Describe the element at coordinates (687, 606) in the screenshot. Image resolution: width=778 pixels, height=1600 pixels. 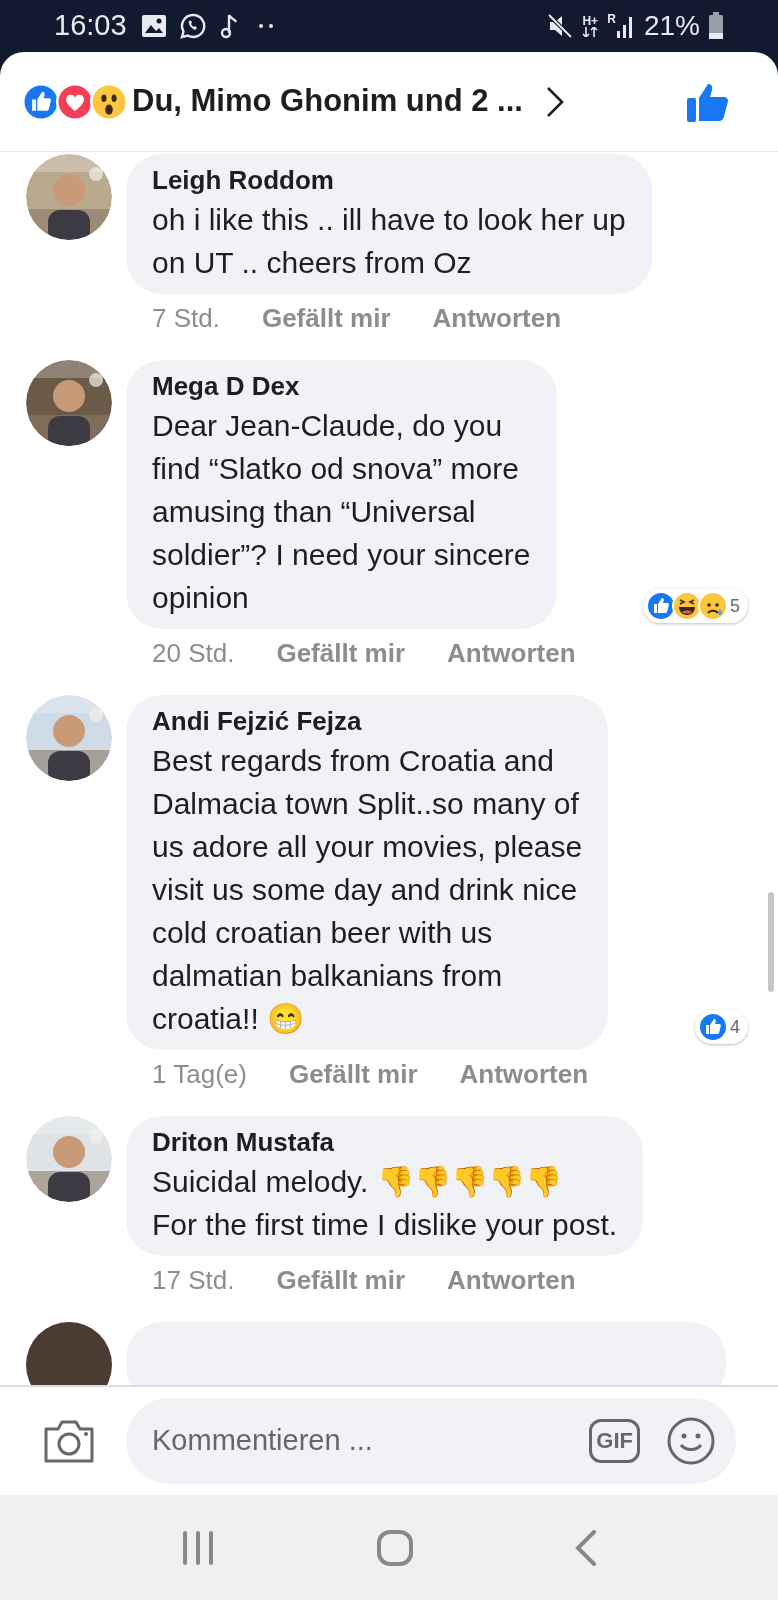
I see `laughing-face-icon` at that location.